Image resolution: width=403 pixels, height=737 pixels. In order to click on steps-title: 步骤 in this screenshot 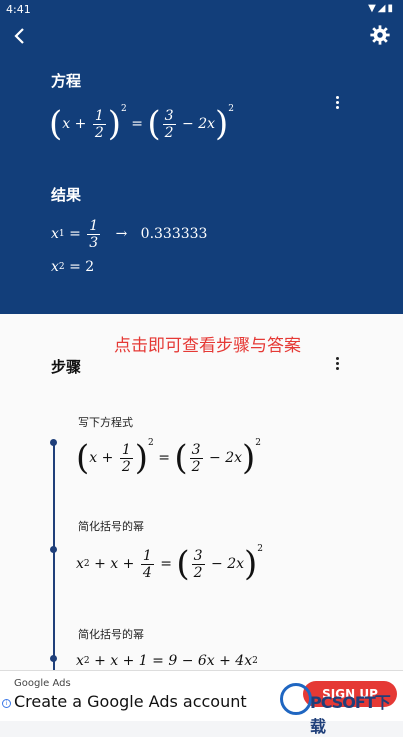, I will do `click(66, 367)`.